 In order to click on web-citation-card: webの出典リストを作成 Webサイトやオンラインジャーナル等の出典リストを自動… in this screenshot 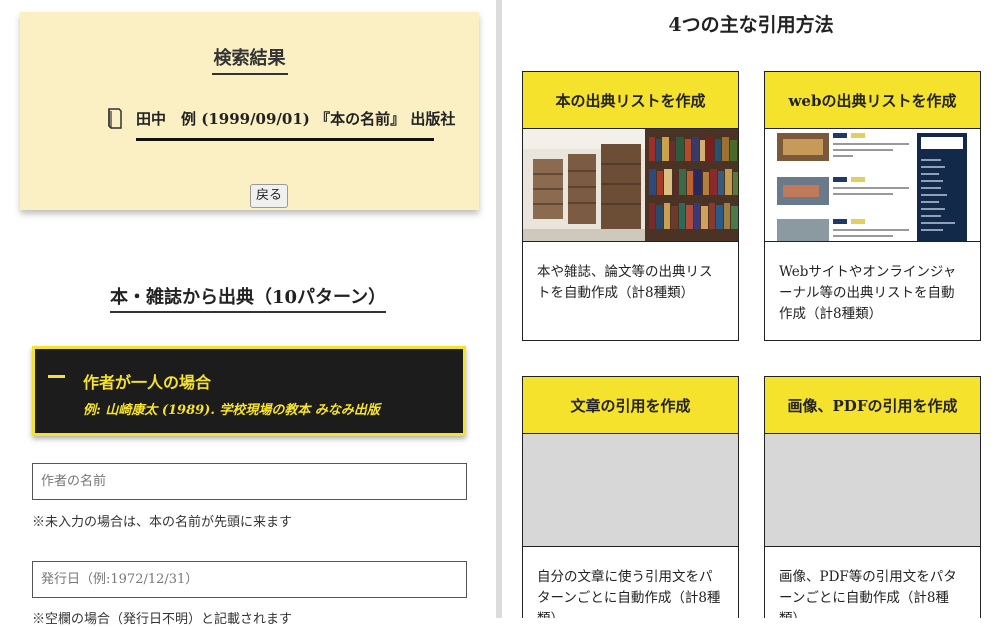, I will do `click(872, 206)`.